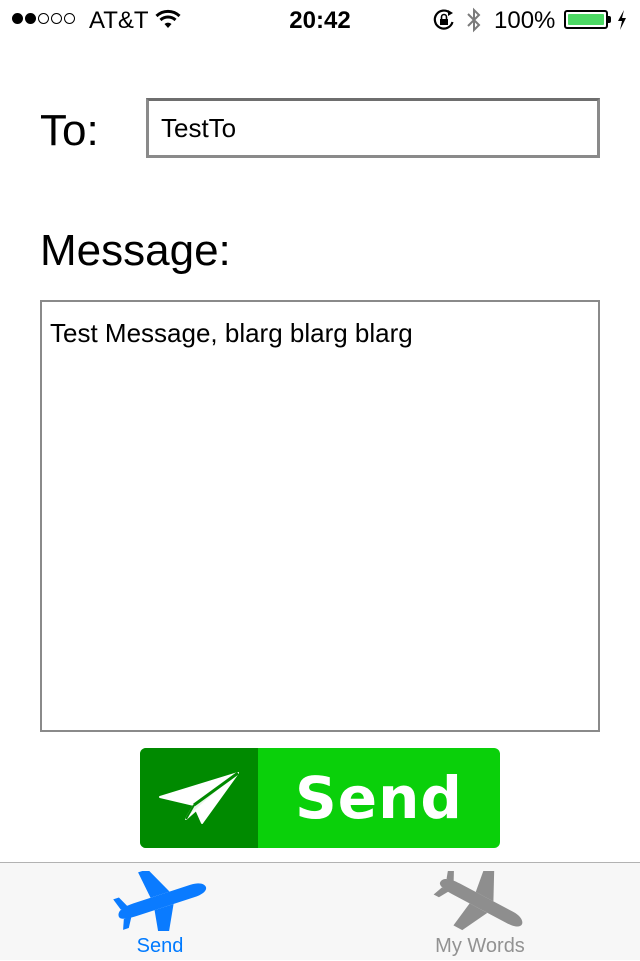 Image resolution: width=640 pixels, height=961 pixels. Describe the element at coordinates (199, 798) in the screenshot. I see `paper-plane-icon` at that location.